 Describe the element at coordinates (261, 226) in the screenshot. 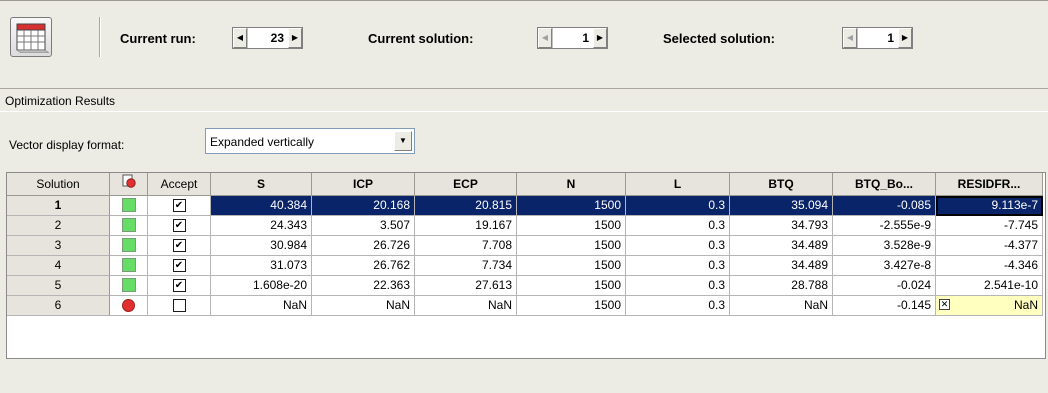

I see `value-s: 24.343` at that location.